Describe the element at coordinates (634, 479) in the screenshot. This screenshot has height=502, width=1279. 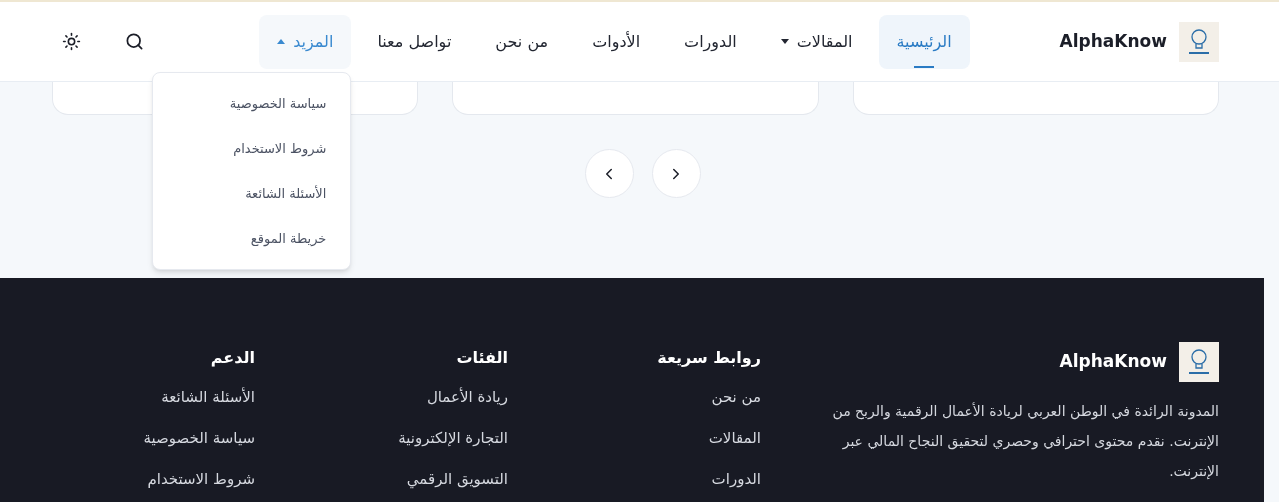
I see `footer-link: الدورات` at that location.